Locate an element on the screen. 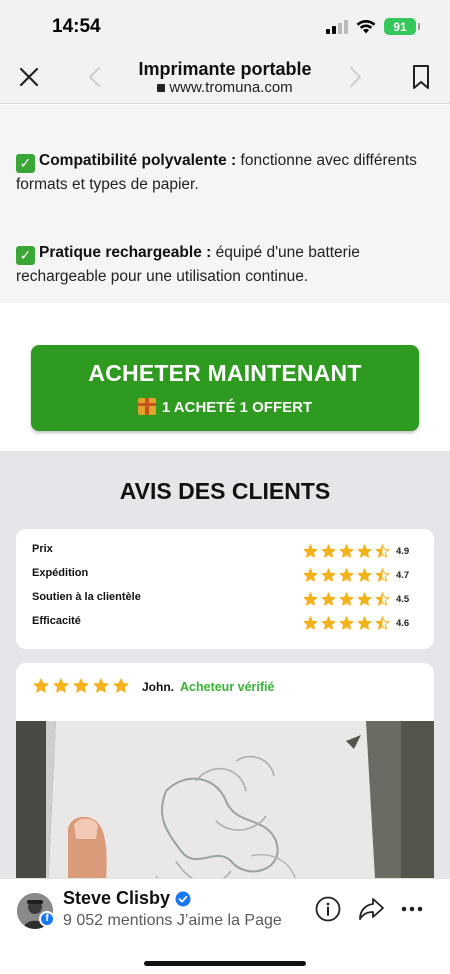 The image size is (450, 974). gift-icon is located at coordinates (146, 406).